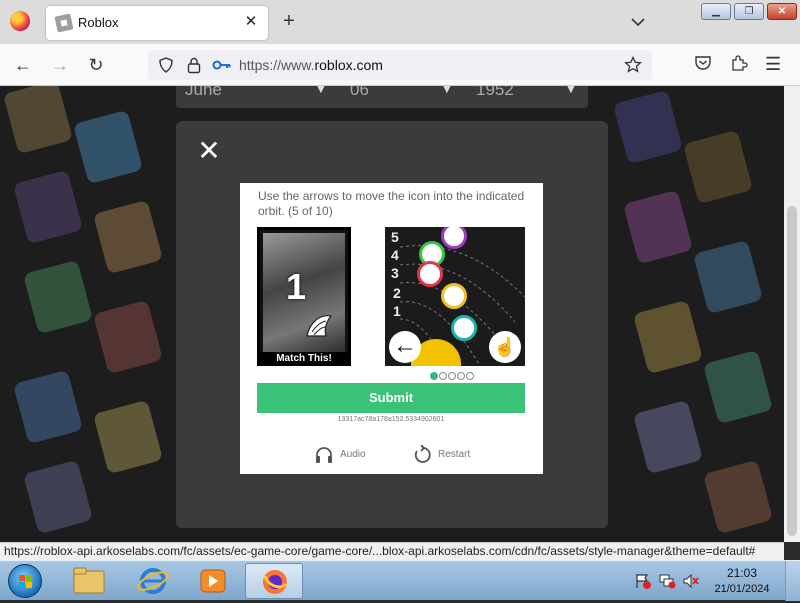  I want to click on tracking-protection-shield-icon, so click(166, 66).